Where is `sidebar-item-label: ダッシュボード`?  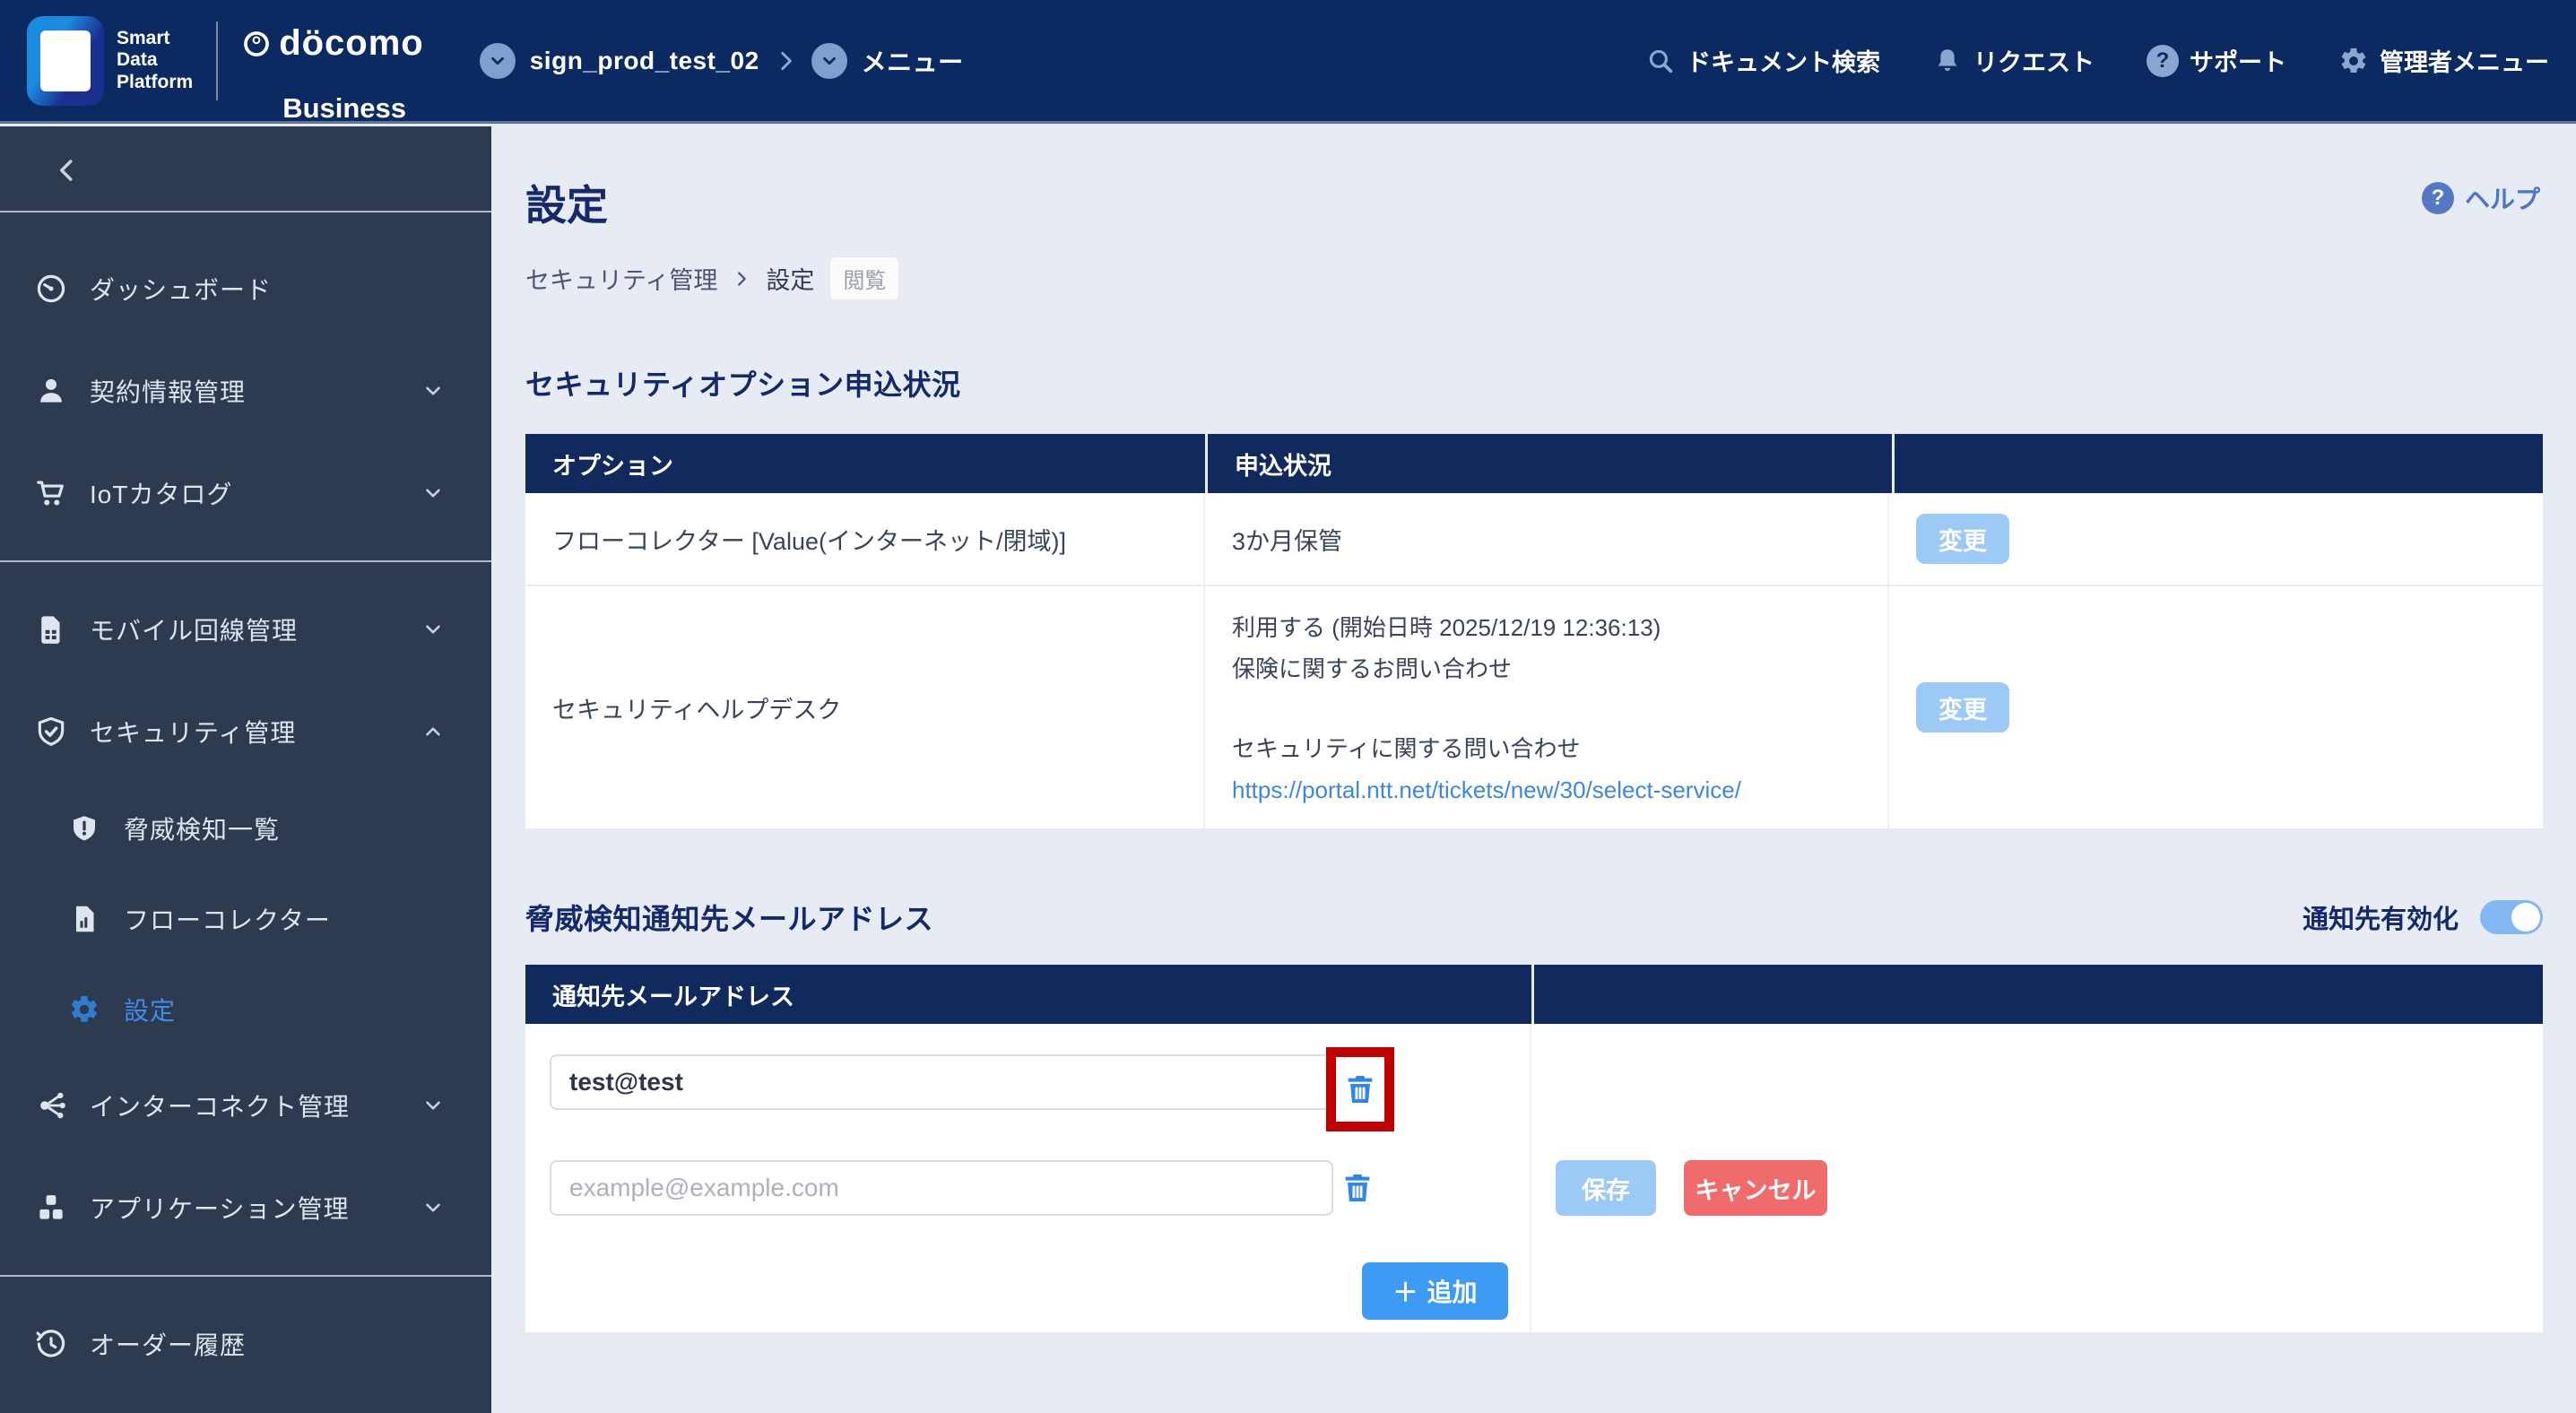 sidebar-item-label: ダッシュボード is located at coordinates (181, 290).